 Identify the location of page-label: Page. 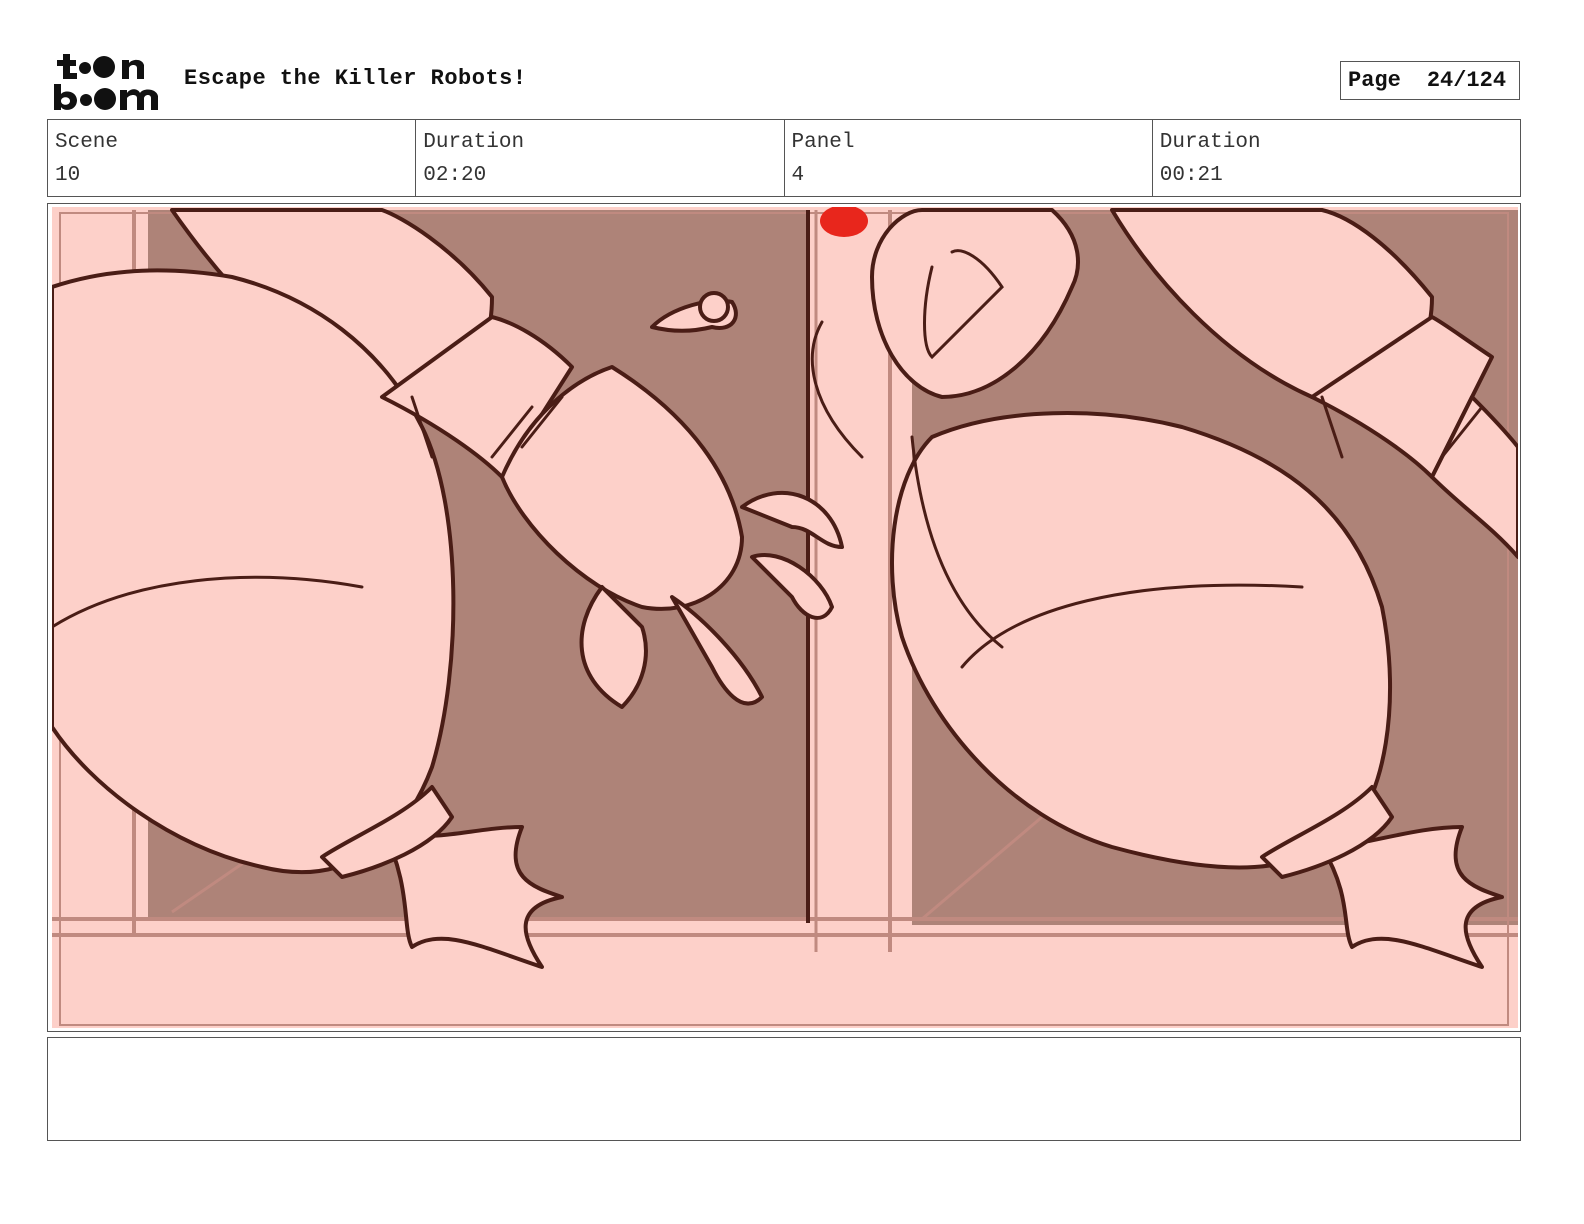
(1374, 80).